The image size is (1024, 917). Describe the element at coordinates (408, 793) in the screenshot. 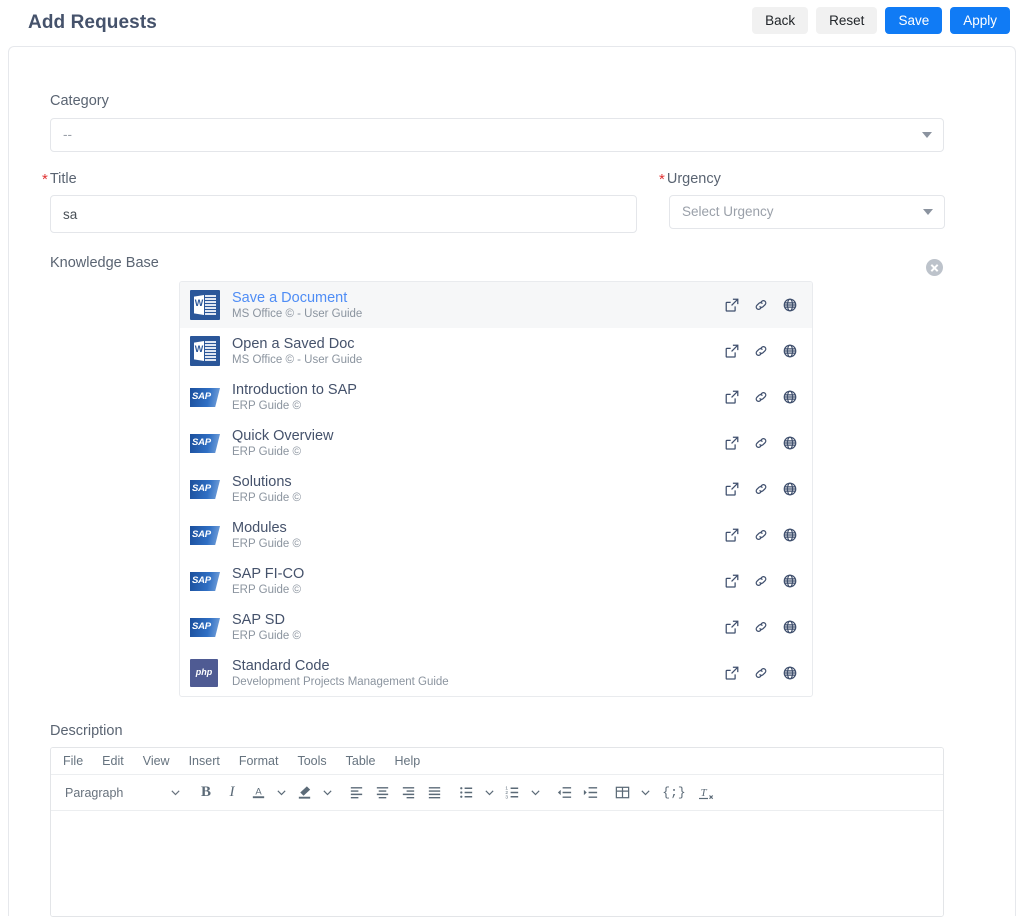

I see `align-right-icon` at that location.